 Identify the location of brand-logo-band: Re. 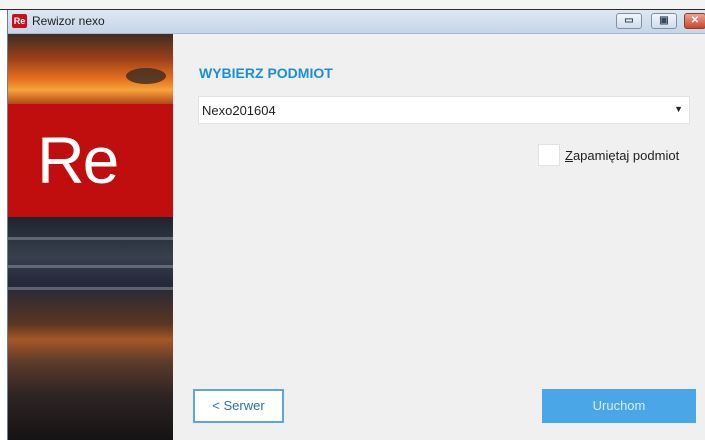
(90, 160).